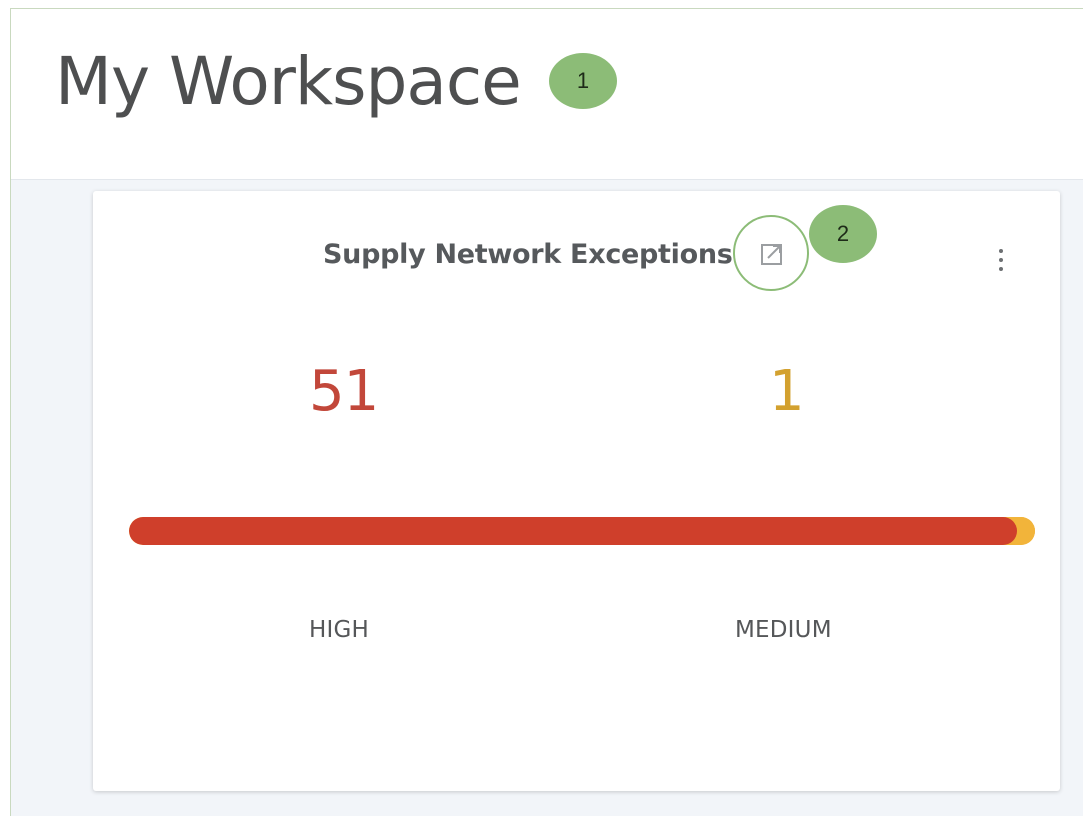 This screenshot has width=1083, height=816. I want to click on high-bar-segment, so click(573, 531).